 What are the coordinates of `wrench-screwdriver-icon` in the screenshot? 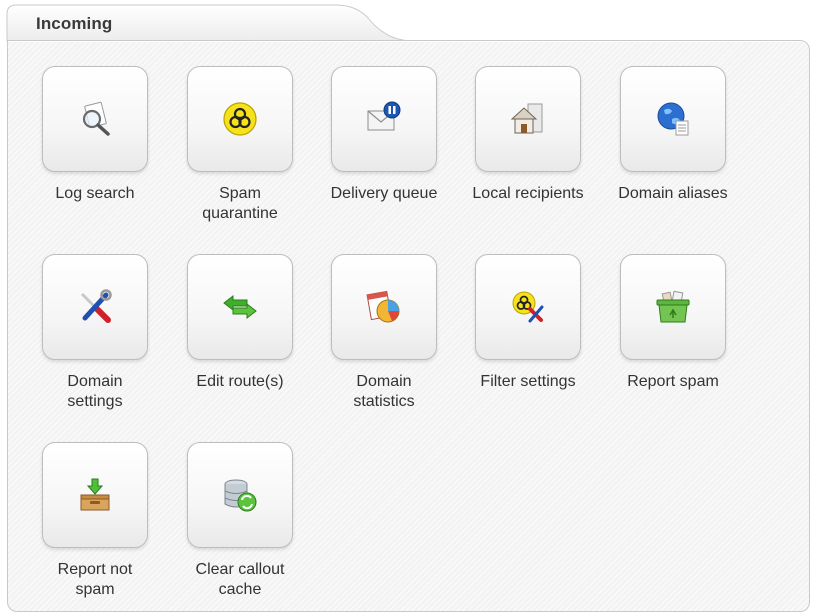 It's located at (96, 306).